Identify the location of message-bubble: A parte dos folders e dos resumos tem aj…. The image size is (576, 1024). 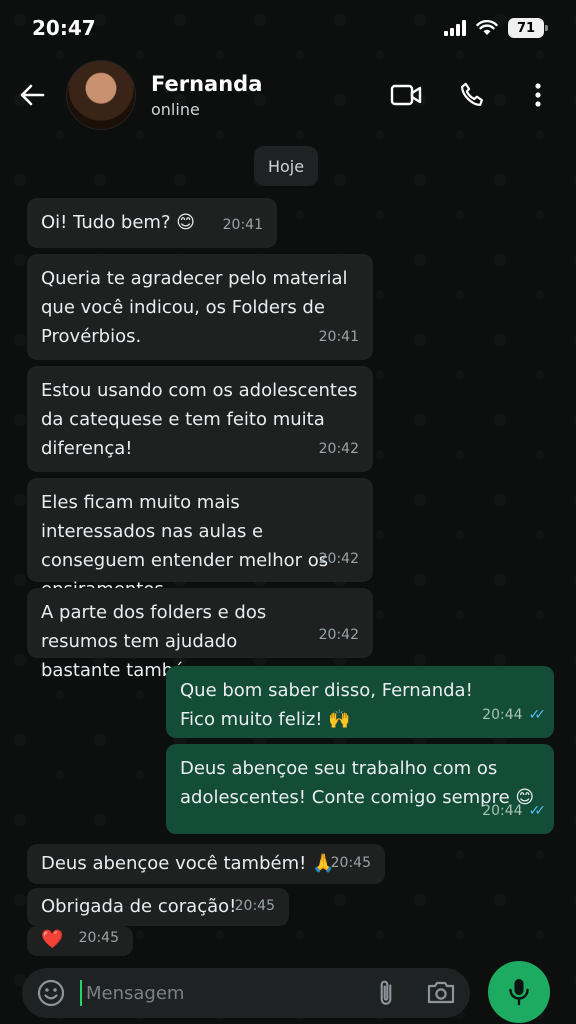
(200, 634).